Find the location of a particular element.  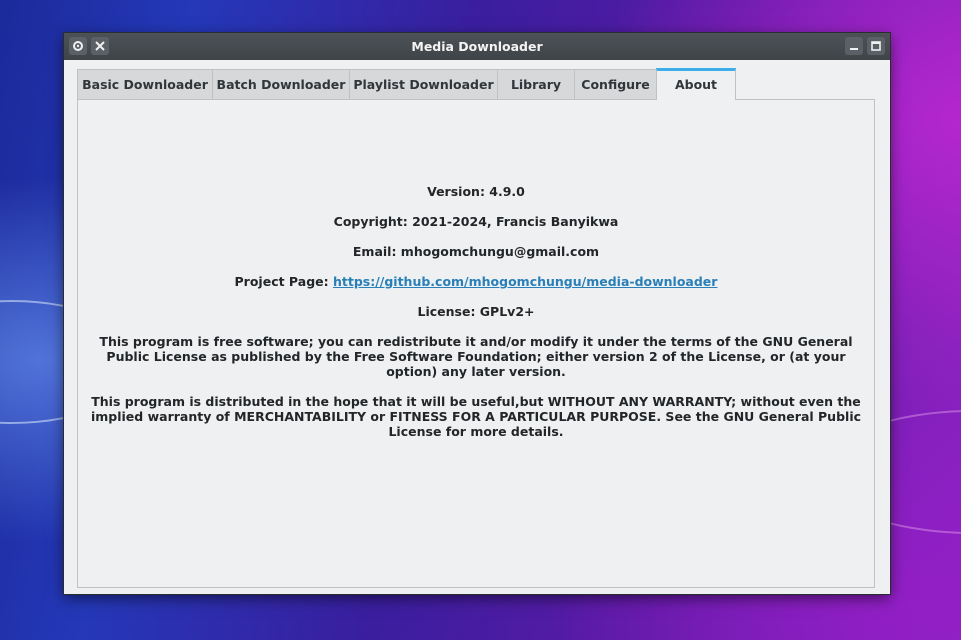

maximize-icon is located at coordinates (876, 46).